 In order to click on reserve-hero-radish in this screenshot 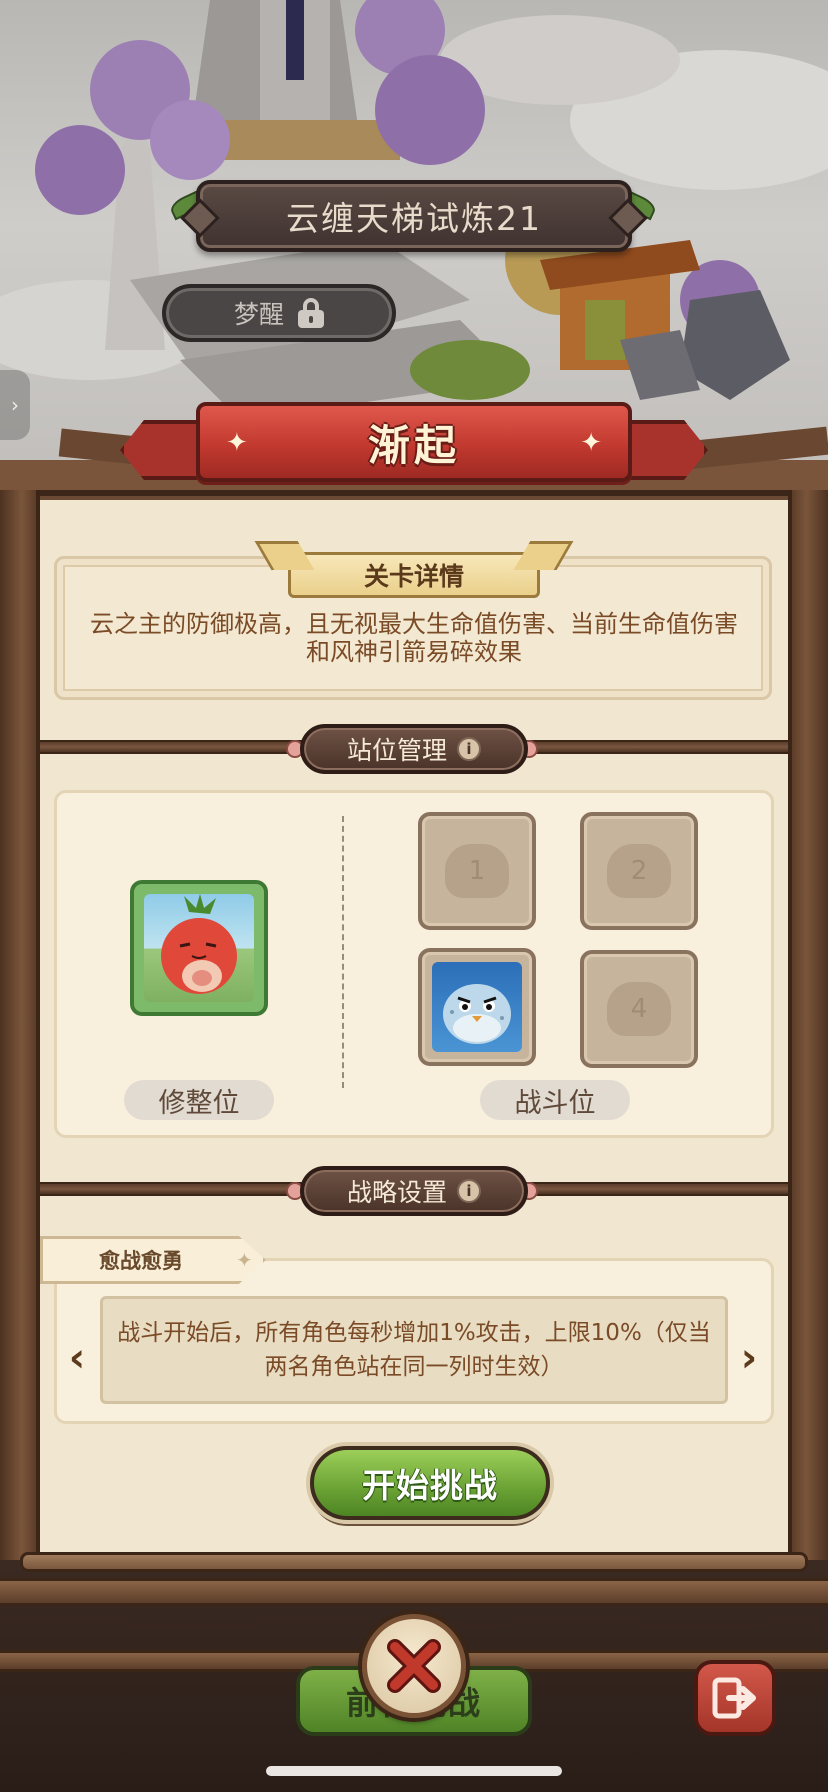, I will do `click(199, 948)`.